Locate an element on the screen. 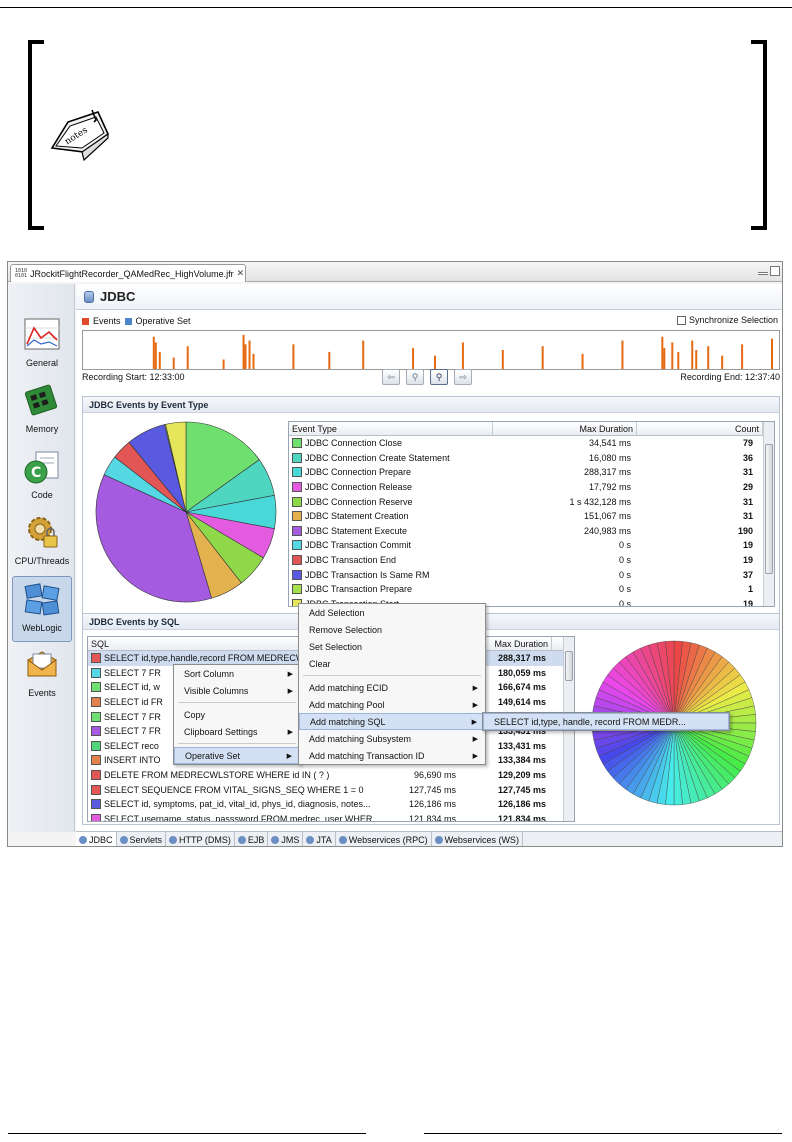  synchronize-checkbox is located at coordinates (681, 320).